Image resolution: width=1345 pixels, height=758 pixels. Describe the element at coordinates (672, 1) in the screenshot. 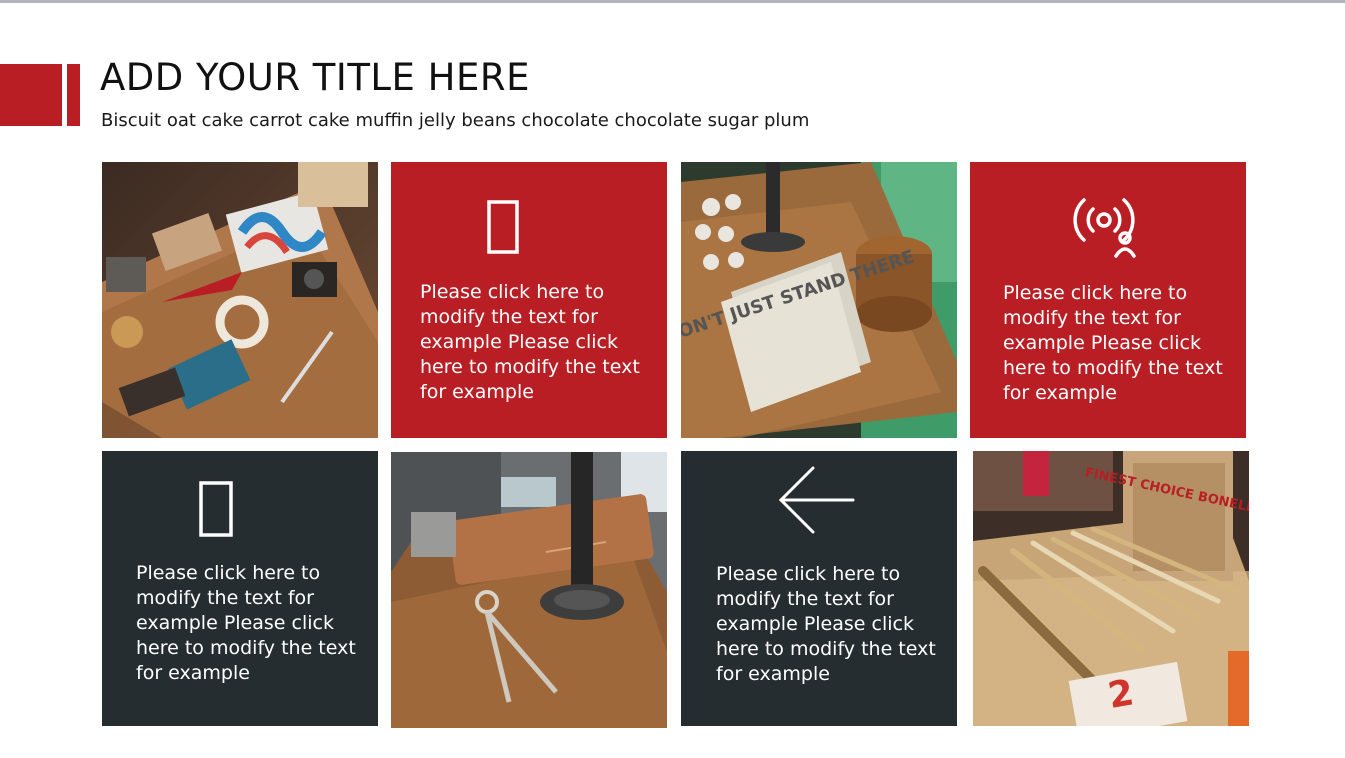

I see `top-divider-line` at that location.